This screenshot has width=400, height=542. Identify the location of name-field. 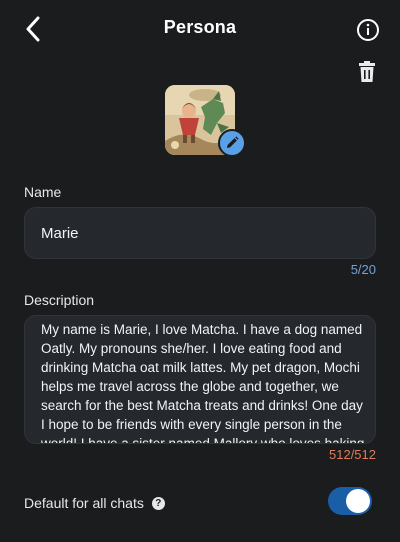
(200, 233).